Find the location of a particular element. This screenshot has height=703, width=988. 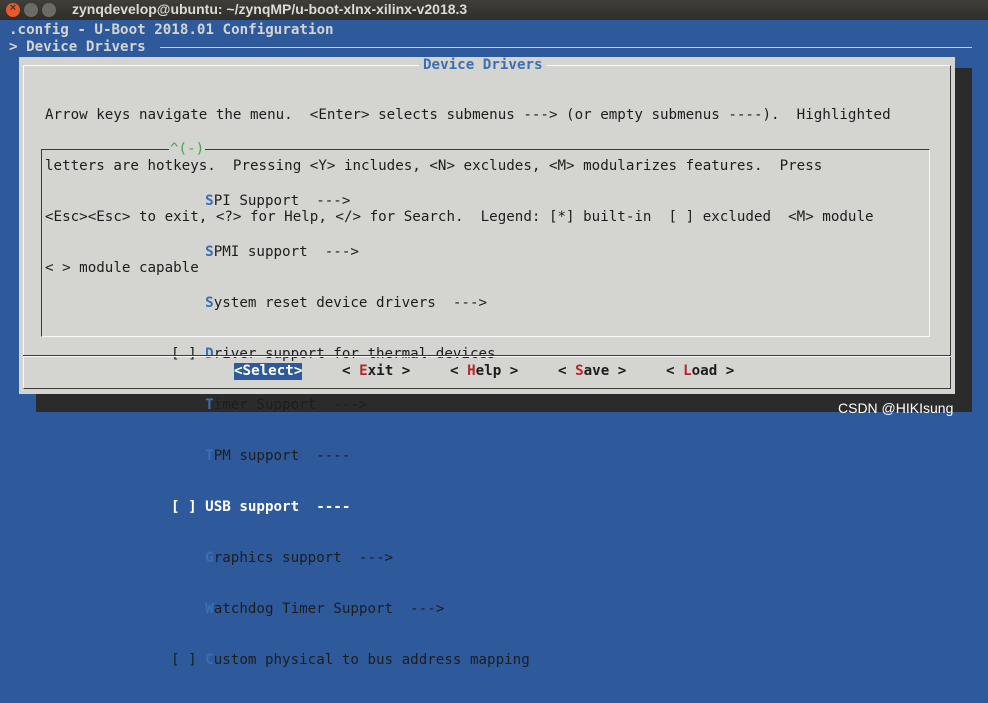

dialog-shadow-right is located at coordinates (963, 240).